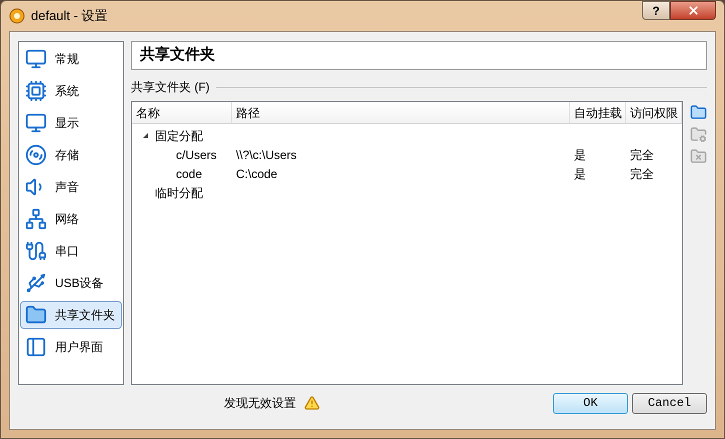  What do you see at coordinates (71, 123) in the screenshot?
I see `sidebar-item: 显示` at bounding box center [71, 123].